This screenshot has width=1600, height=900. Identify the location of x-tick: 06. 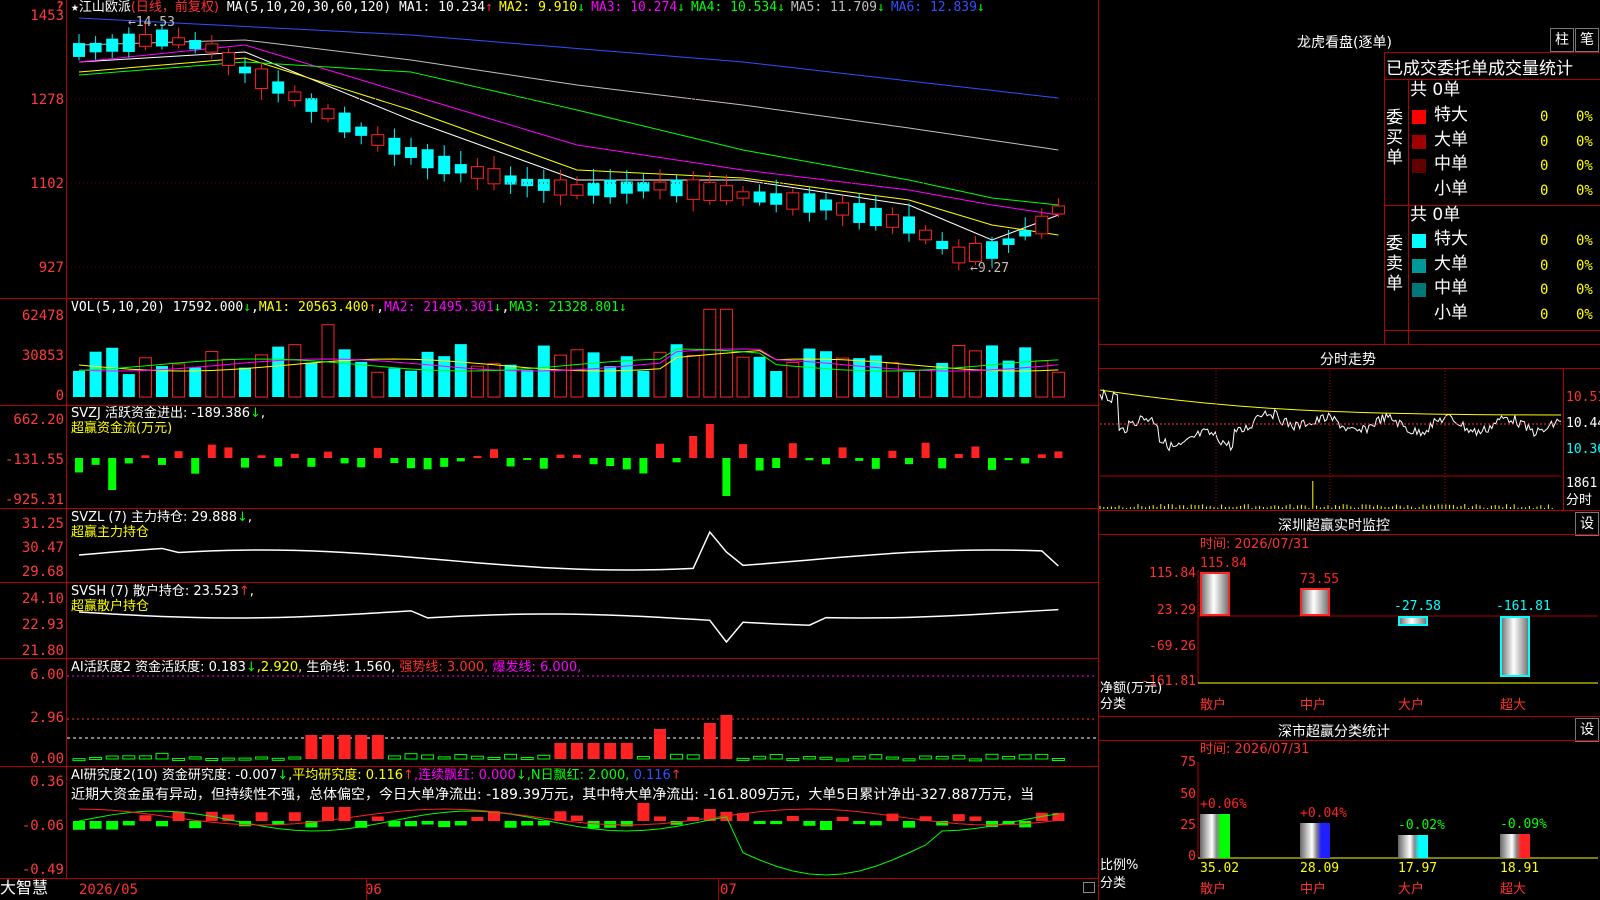
(373, 890).